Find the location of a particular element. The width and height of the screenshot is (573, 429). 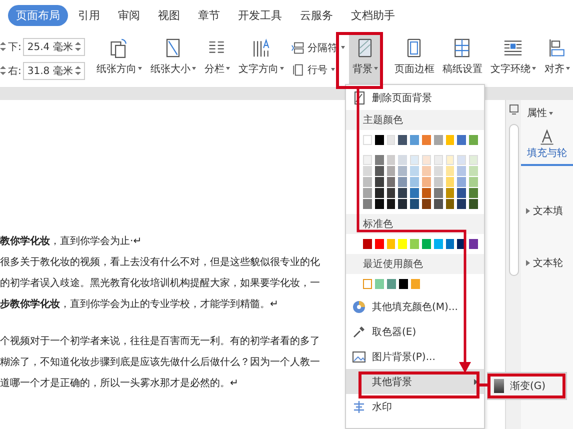

ribbon-button: 行号 is located at coordinates (318, 70).